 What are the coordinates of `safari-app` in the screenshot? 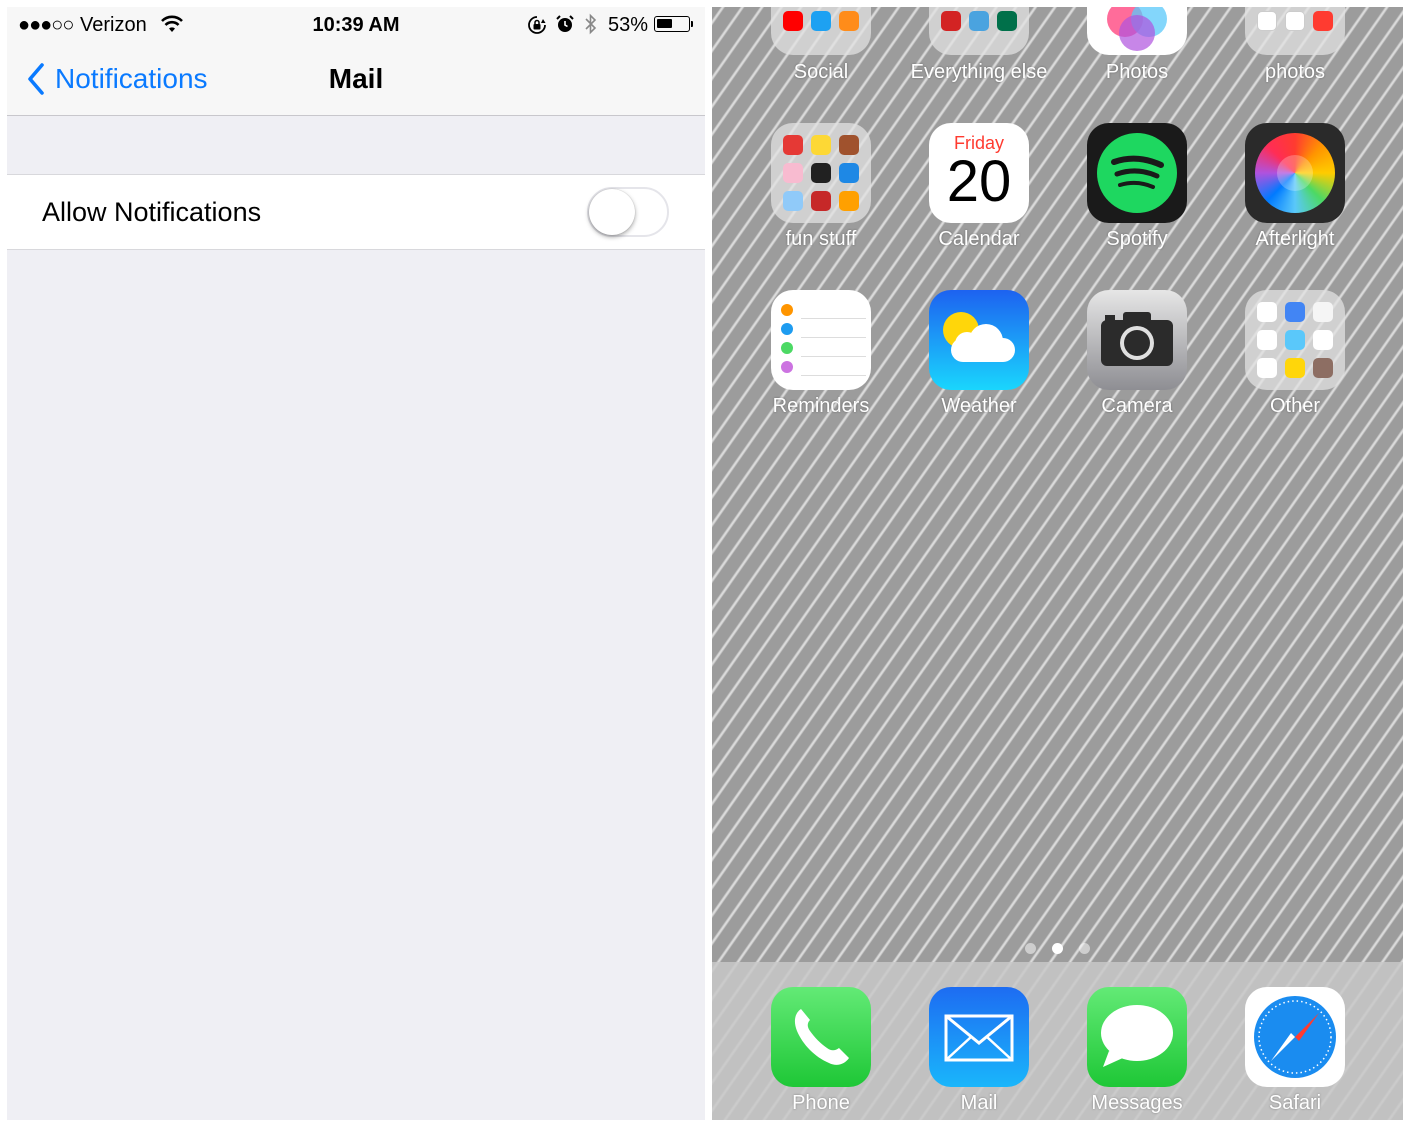 It's located at (1295, 1037).